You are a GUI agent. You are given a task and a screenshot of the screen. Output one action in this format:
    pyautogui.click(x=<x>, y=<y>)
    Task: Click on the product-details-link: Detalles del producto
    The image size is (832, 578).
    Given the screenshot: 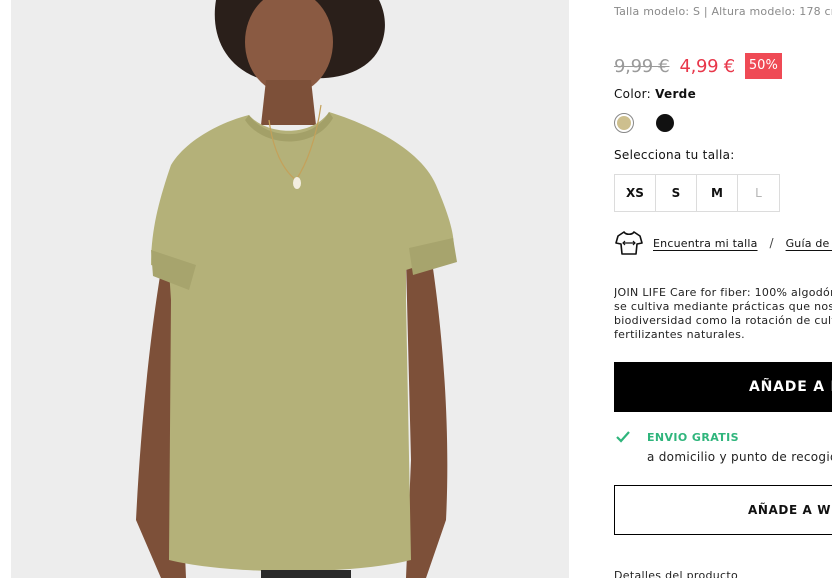 What is the action you would take?
    pyautogui.click(x=676, y=573)
    